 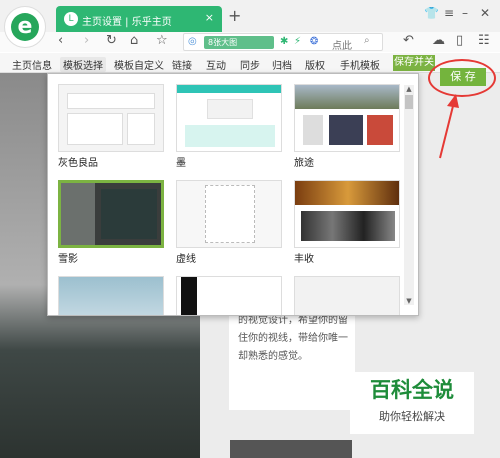 What do you see at coordinates (409, 102) in the screenshot?
I see `scrollbar-thumb` at bounding box center [409, 102].